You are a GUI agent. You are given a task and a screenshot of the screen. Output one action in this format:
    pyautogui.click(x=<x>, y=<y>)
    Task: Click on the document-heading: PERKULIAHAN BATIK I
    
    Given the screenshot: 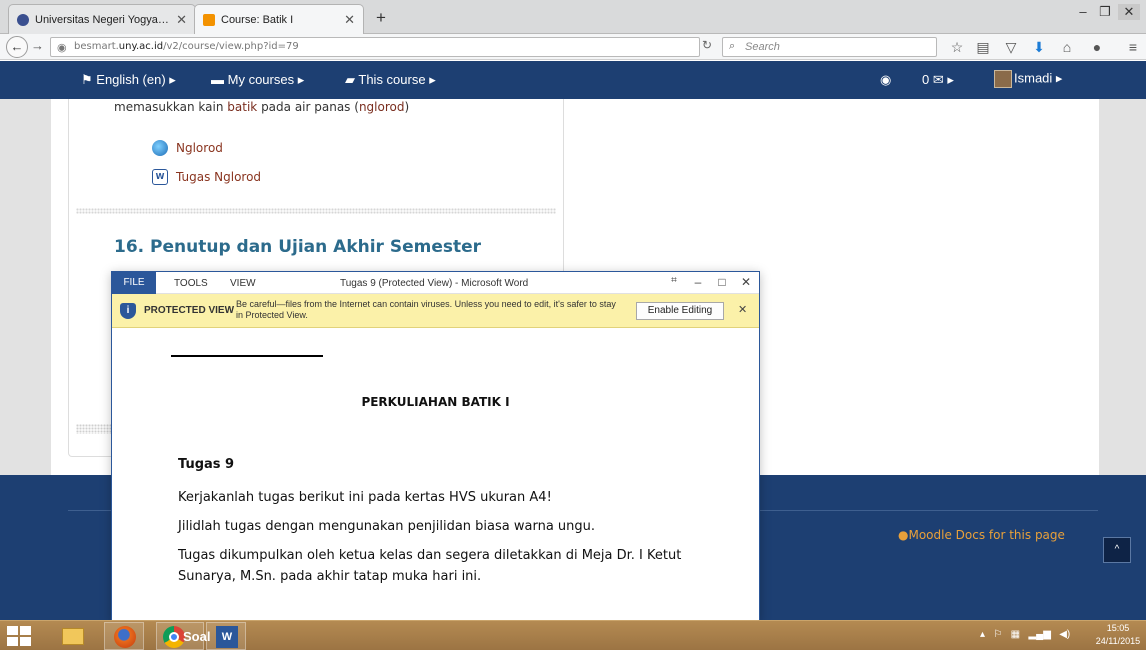 What is the action you would take?
    pyautogui.click(x=435, y=402)
    